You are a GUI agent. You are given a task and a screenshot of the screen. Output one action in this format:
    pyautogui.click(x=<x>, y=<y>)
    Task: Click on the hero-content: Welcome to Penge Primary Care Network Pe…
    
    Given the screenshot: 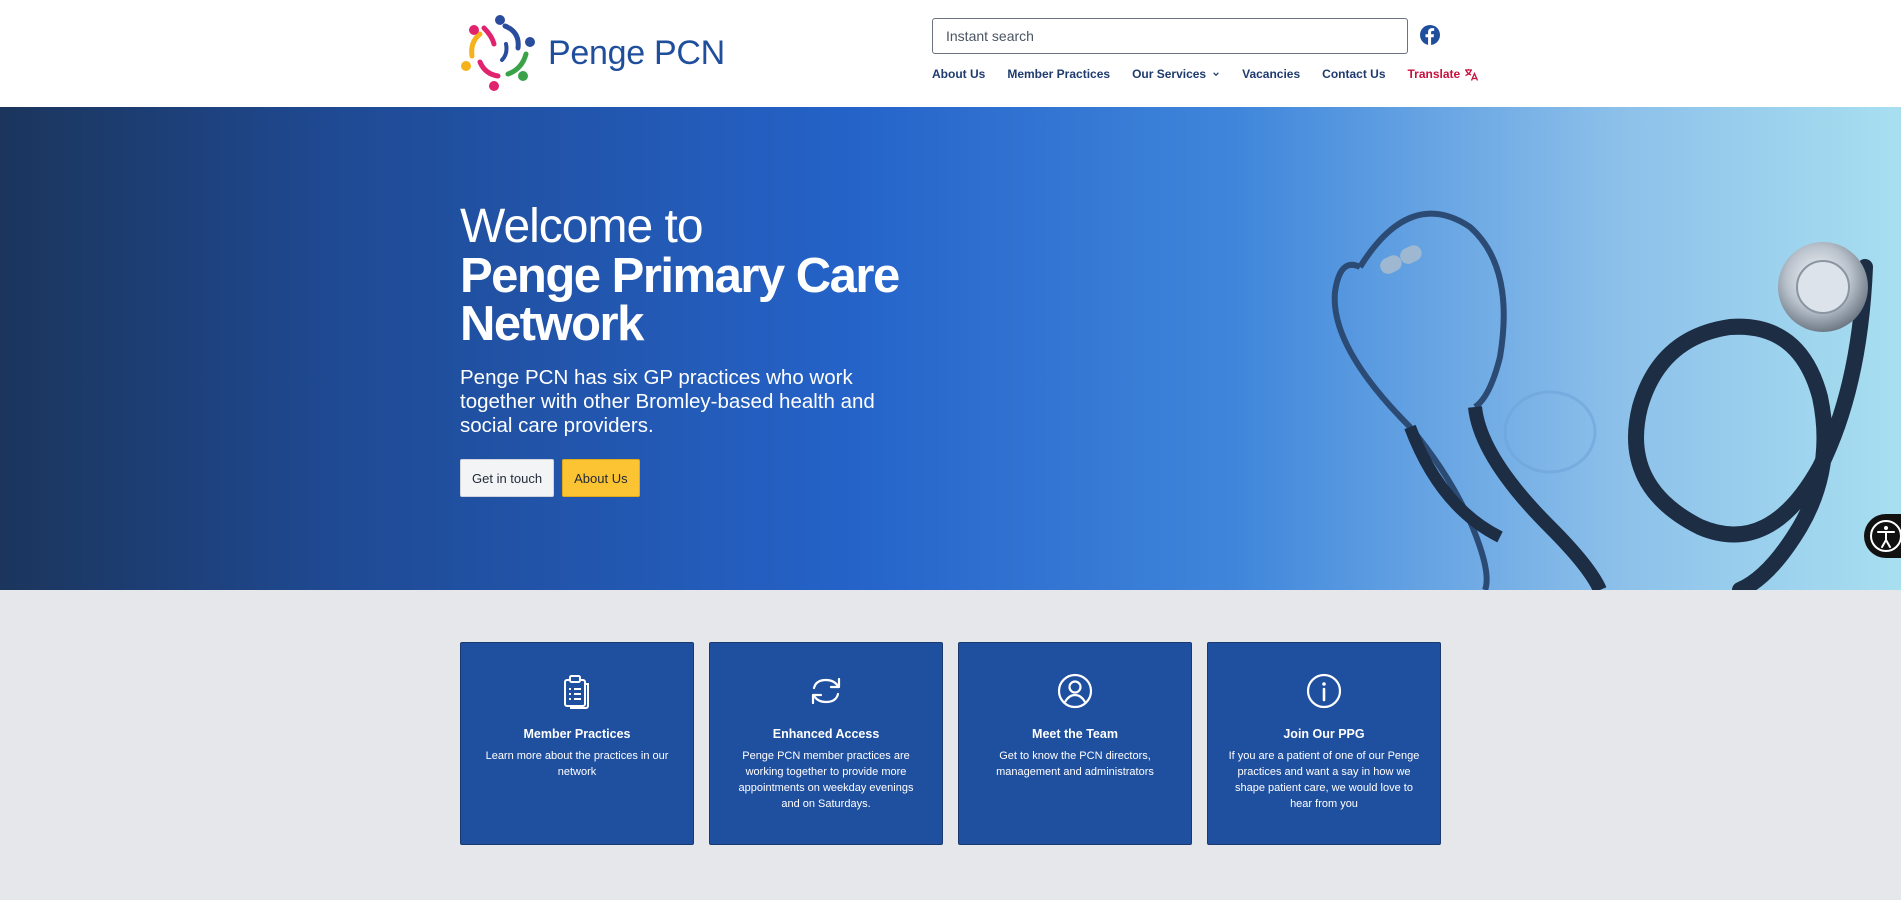 What is the action you would take?
    pyautogui.click(x=695, y=349)
    